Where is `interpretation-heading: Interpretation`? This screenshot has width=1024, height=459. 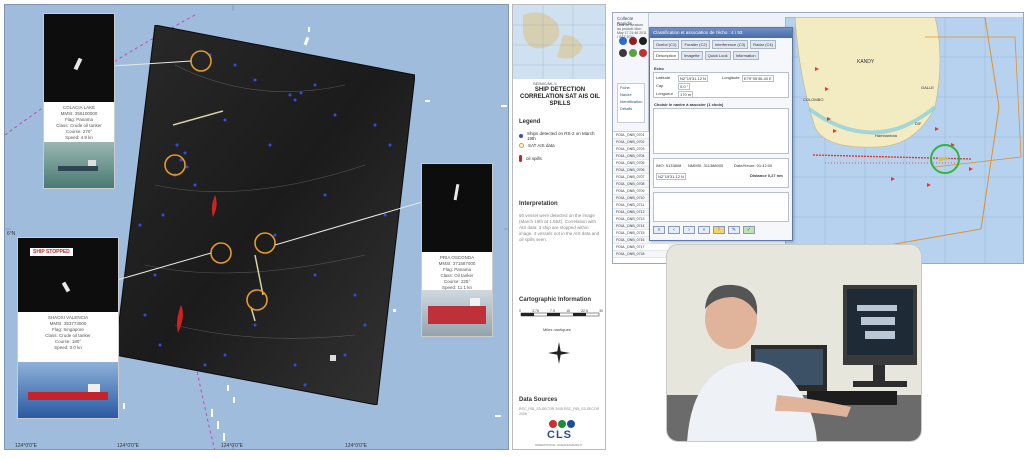 interpretation-heading: Interpretation is located at coordinates (538, 204).